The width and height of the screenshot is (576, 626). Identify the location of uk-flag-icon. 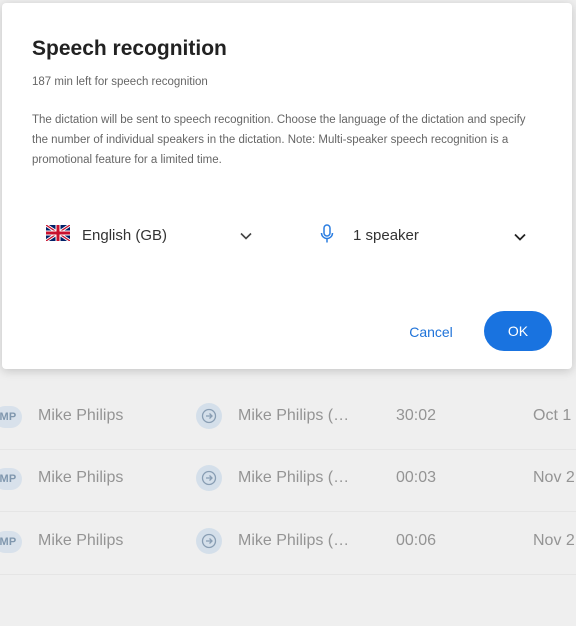
(58, 233).